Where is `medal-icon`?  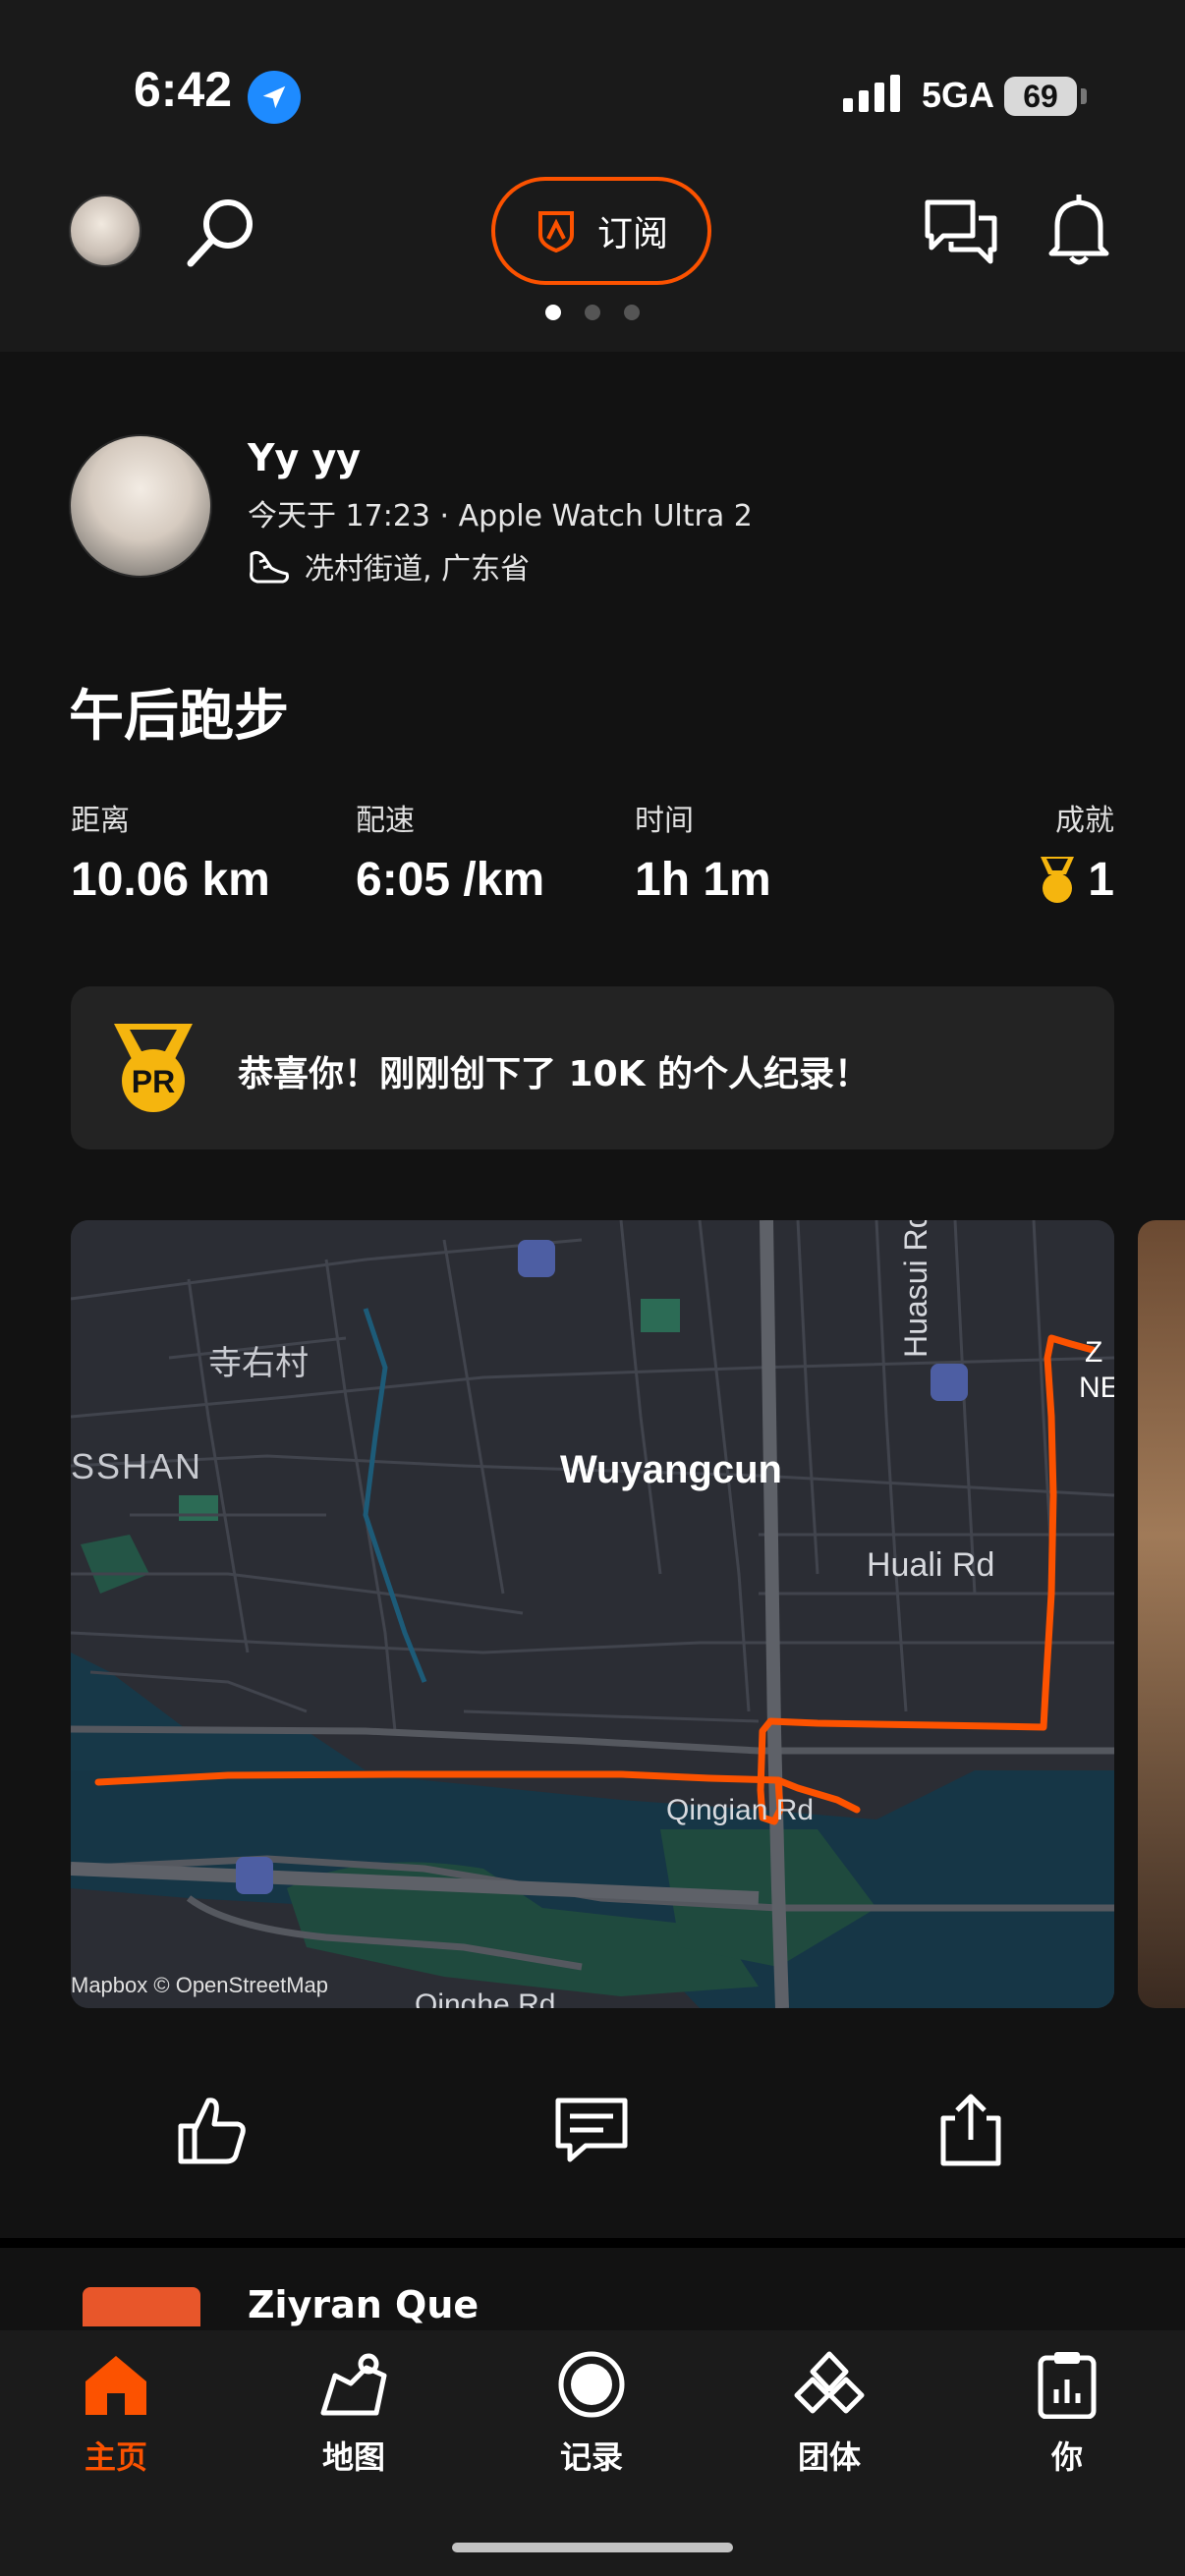 medal-icon is located at coordinates (1058, 879).